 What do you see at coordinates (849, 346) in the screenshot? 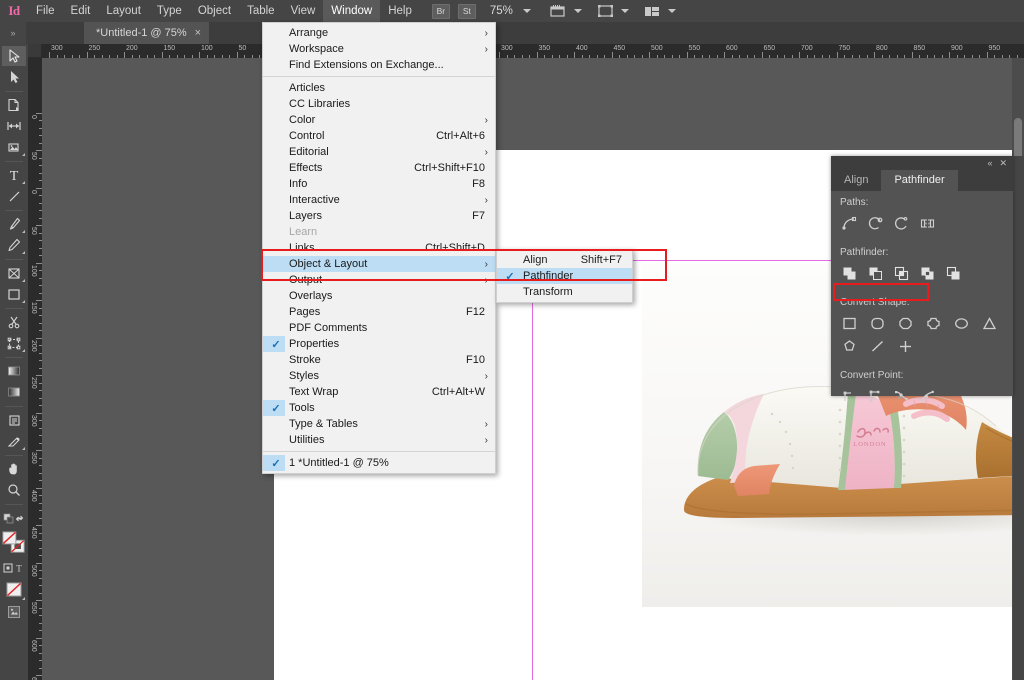
I see `convert-polygon-icon` at bounding box center [849, 346].